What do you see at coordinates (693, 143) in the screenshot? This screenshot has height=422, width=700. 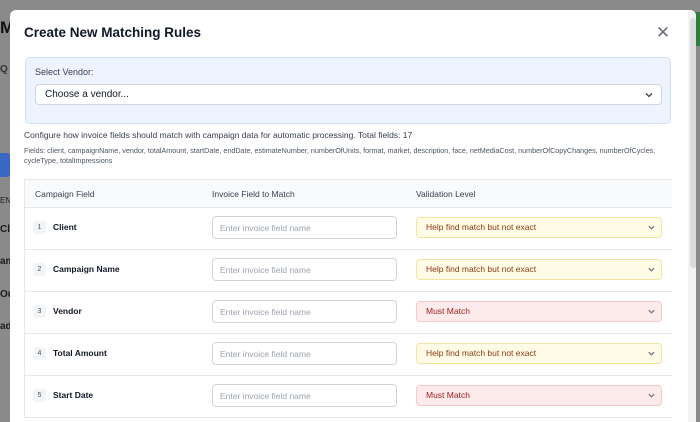 I see `scrollbar-thumb` at bounding box center [693, 143].